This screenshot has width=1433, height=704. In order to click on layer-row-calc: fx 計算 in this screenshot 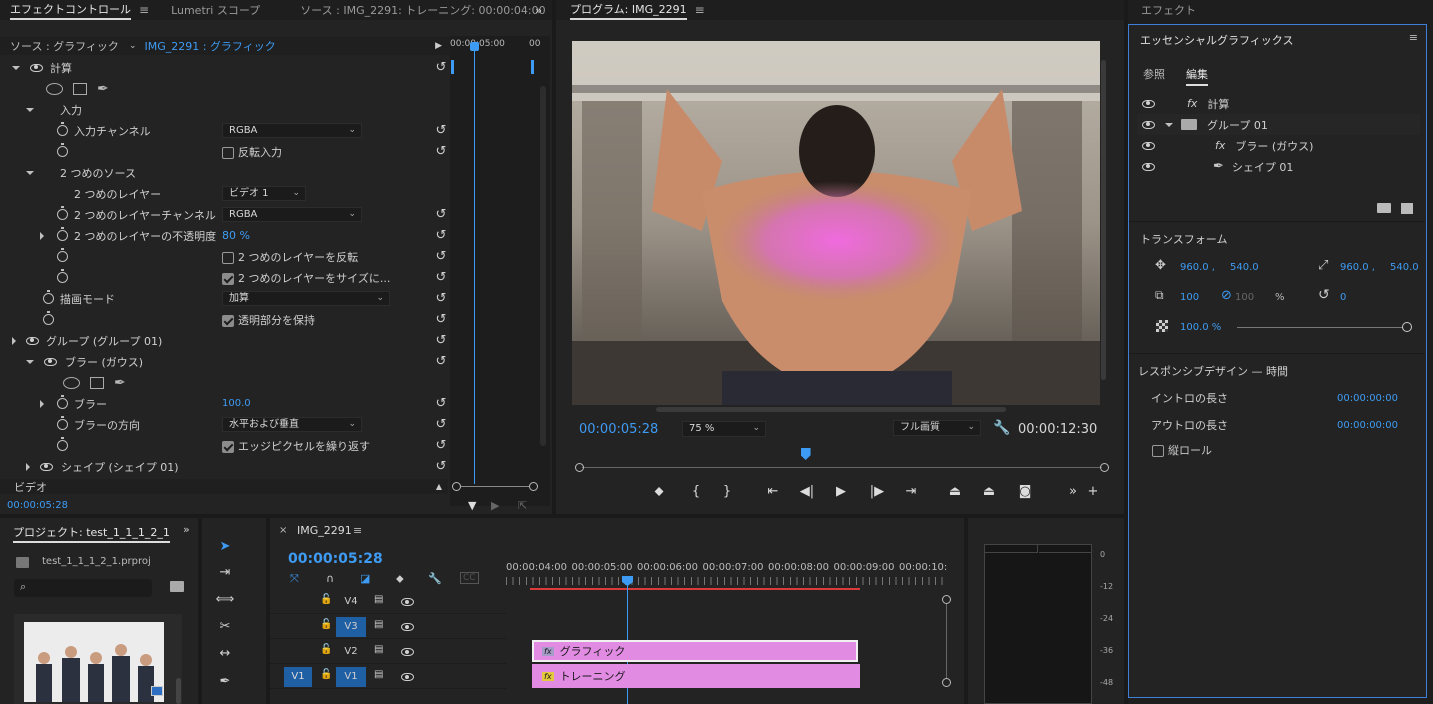, I will do `click(1278, 103)`.